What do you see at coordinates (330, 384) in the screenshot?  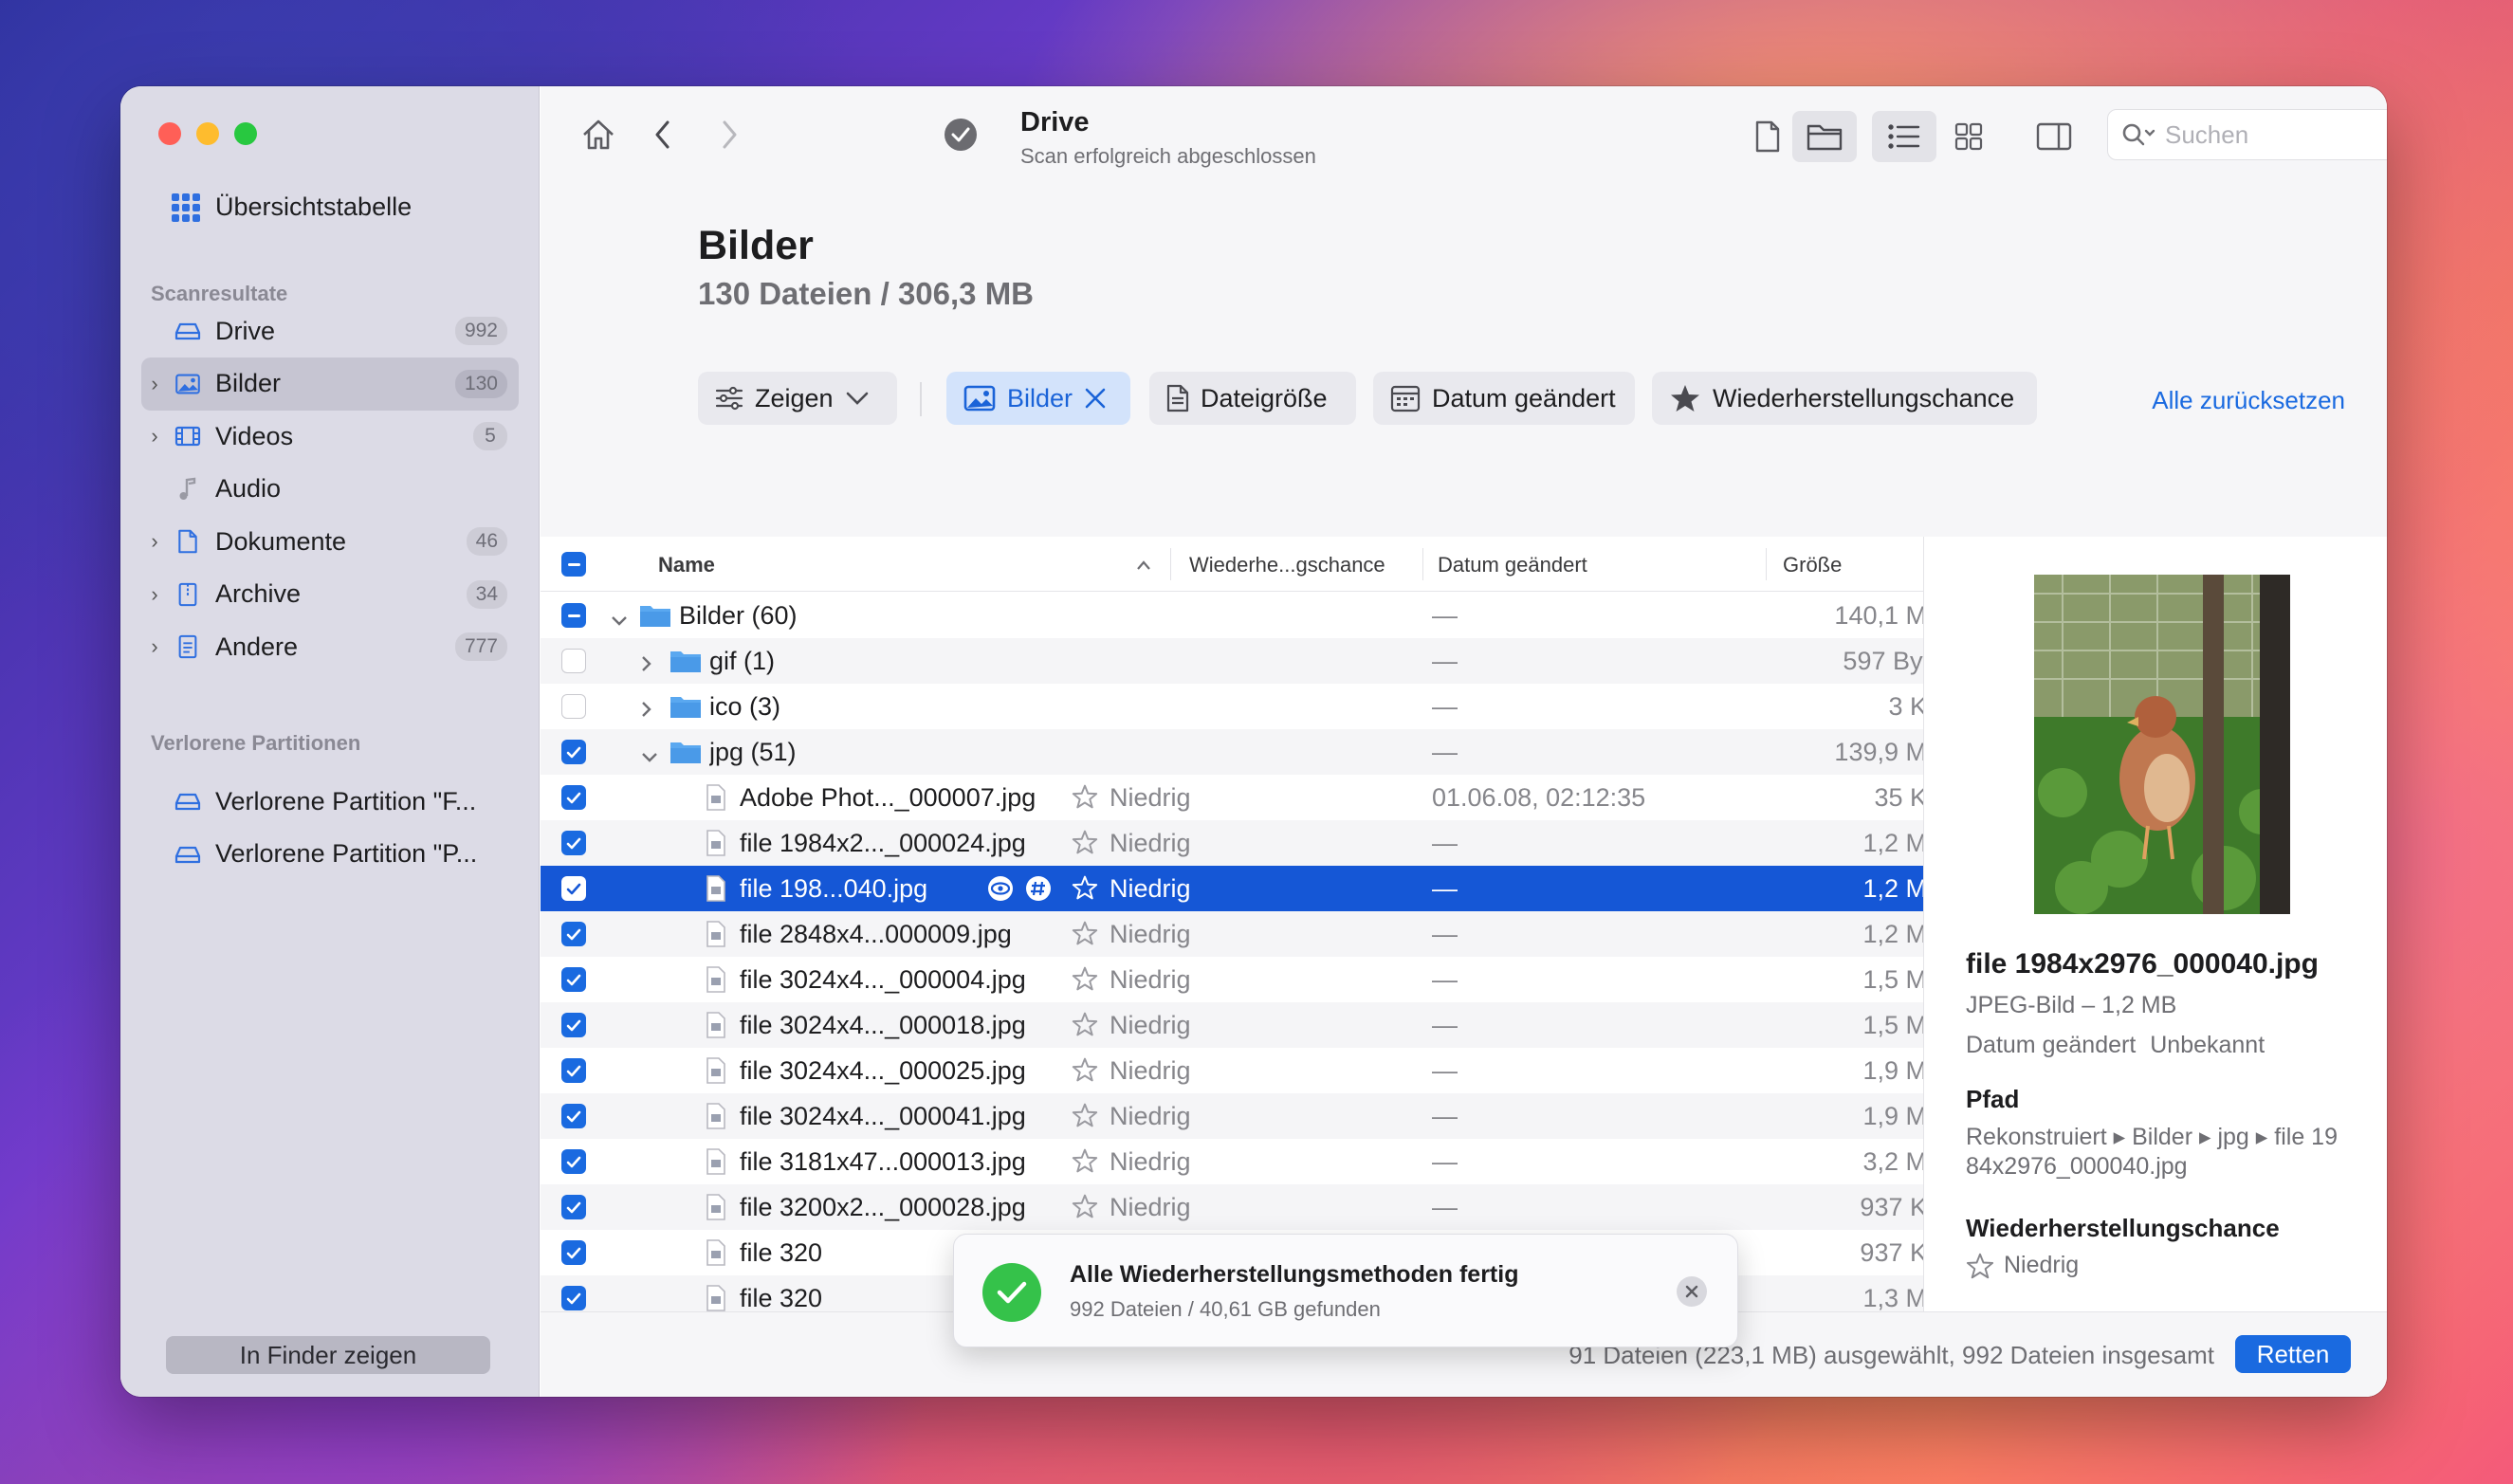 I see `sidebar-item-bilder: › Bilder 130` at bounding box center [330, 384].